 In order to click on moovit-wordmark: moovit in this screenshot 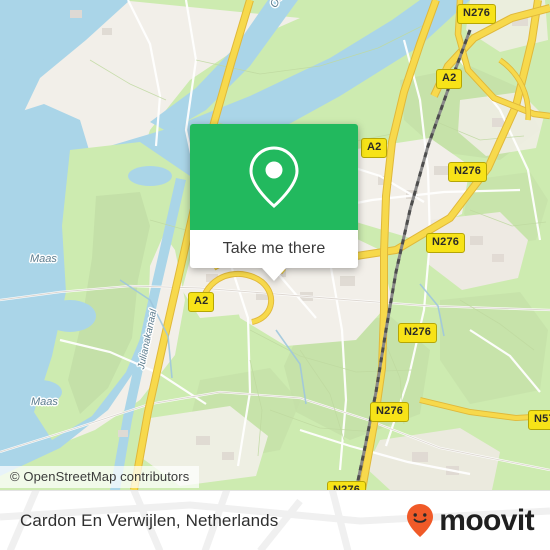, I will do `click(486, 520)`.